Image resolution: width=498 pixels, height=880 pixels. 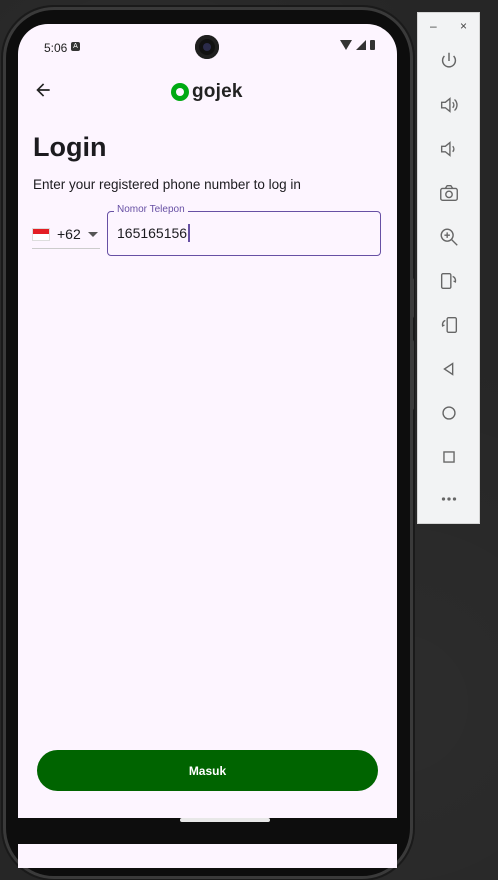 What do you see at coordinates (217, 91) in the screenshot?
I see `logo-text: gojek` at bounding box center [217, 91].